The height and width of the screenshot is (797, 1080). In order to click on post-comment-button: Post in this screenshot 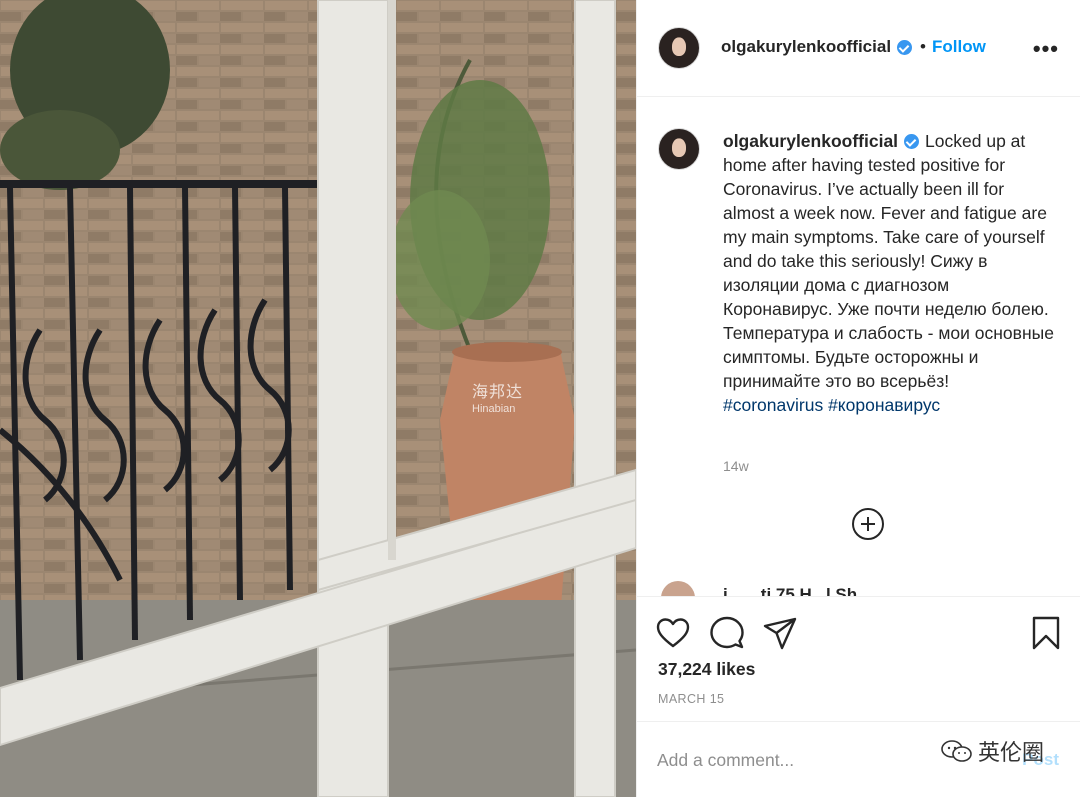, I will do `click(1040, 760)`.